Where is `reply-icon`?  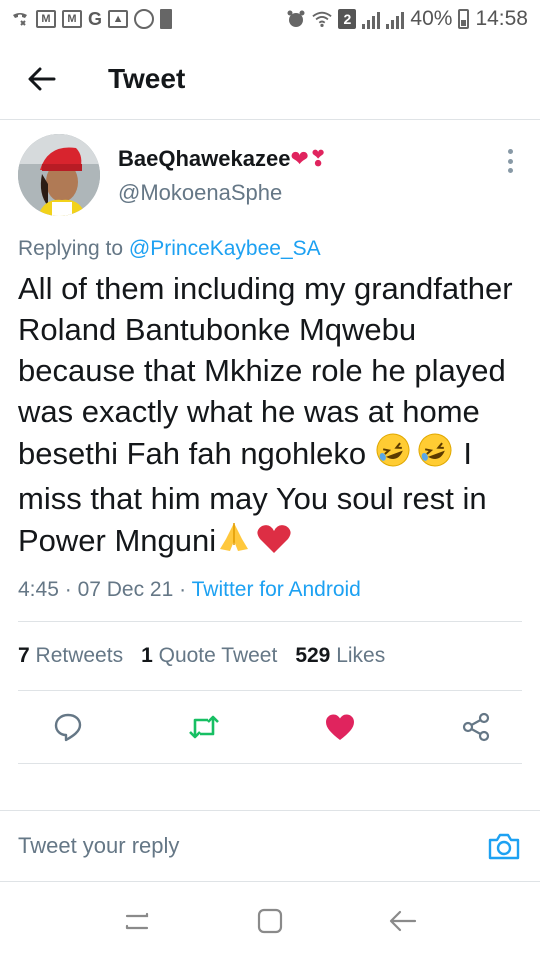
reply-icon is located at coordinates (68, 727).